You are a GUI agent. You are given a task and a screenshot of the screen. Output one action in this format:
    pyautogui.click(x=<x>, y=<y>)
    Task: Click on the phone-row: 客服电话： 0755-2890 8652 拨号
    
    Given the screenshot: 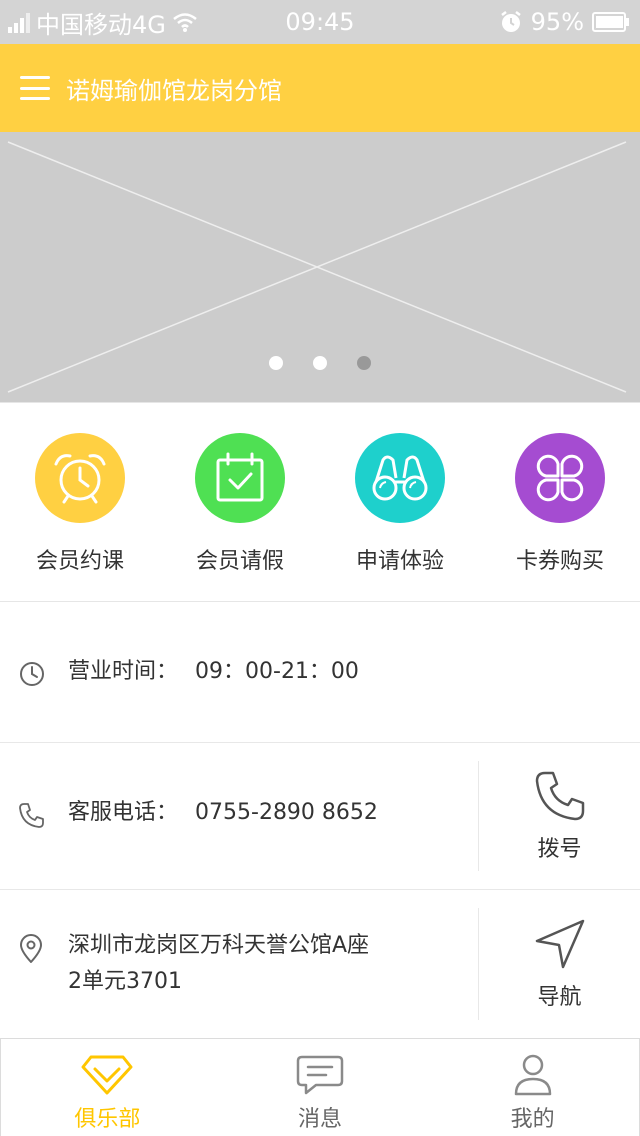 What is the action you would take?
    pyautogui.click(x=320, y=816)
    